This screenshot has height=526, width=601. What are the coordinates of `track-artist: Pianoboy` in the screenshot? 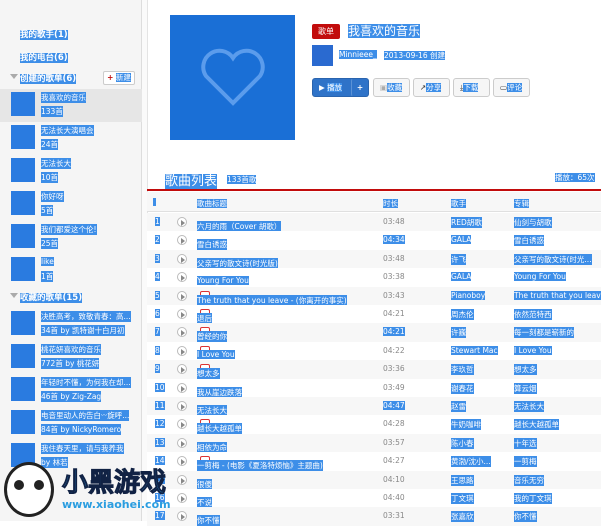 It's located at (468, 295).